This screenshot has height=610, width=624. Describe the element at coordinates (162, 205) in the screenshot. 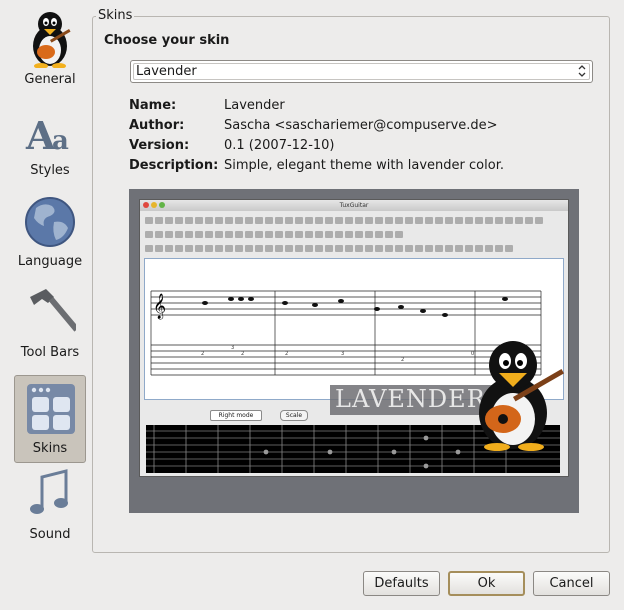

I see `zoom-dot-icon` at that location.